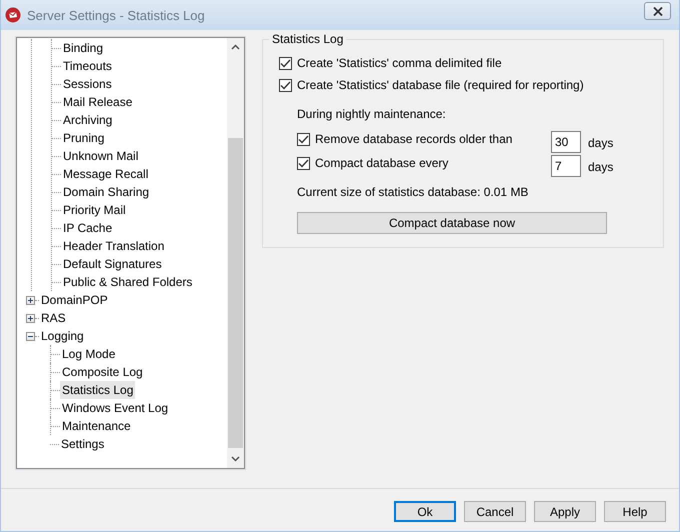 This screenshot has height=532, width=680. I want to click on scrollbar, so click(235, 253).